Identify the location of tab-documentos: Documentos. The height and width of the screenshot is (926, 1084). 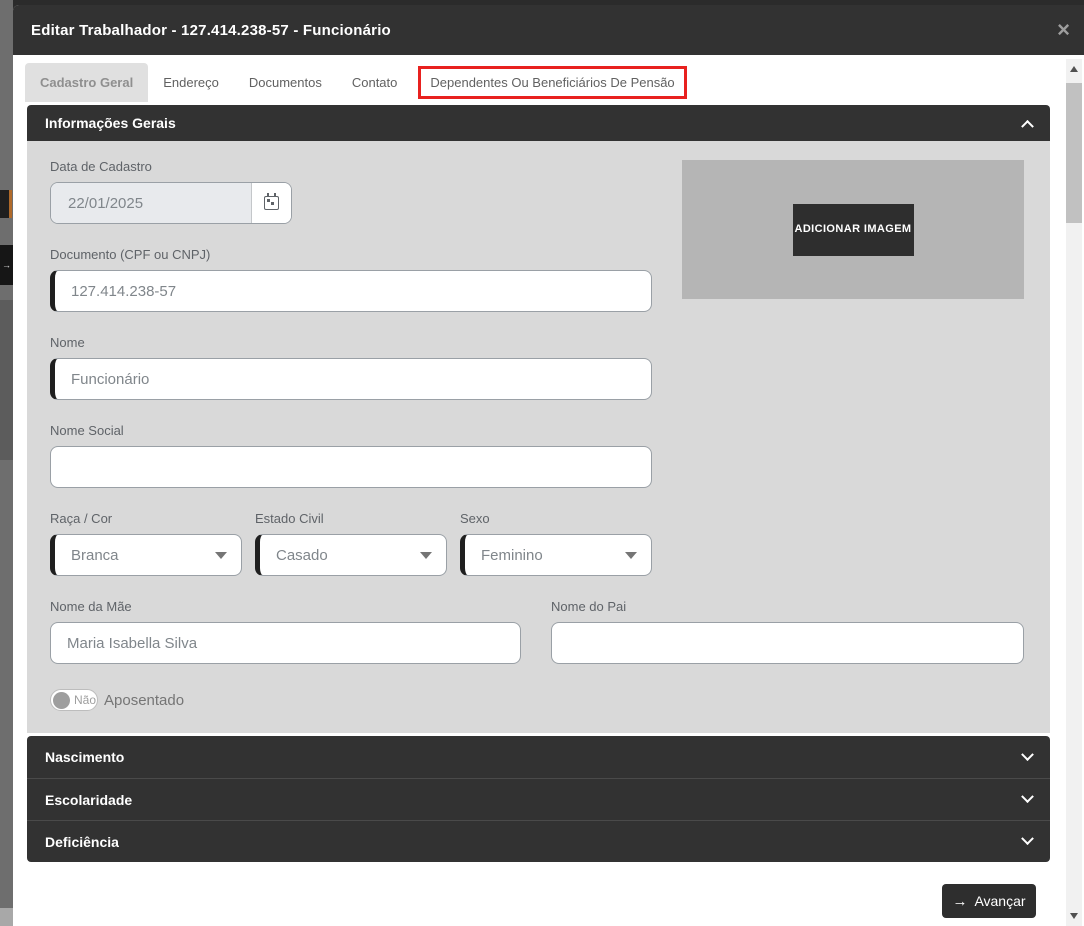
(285, 82).